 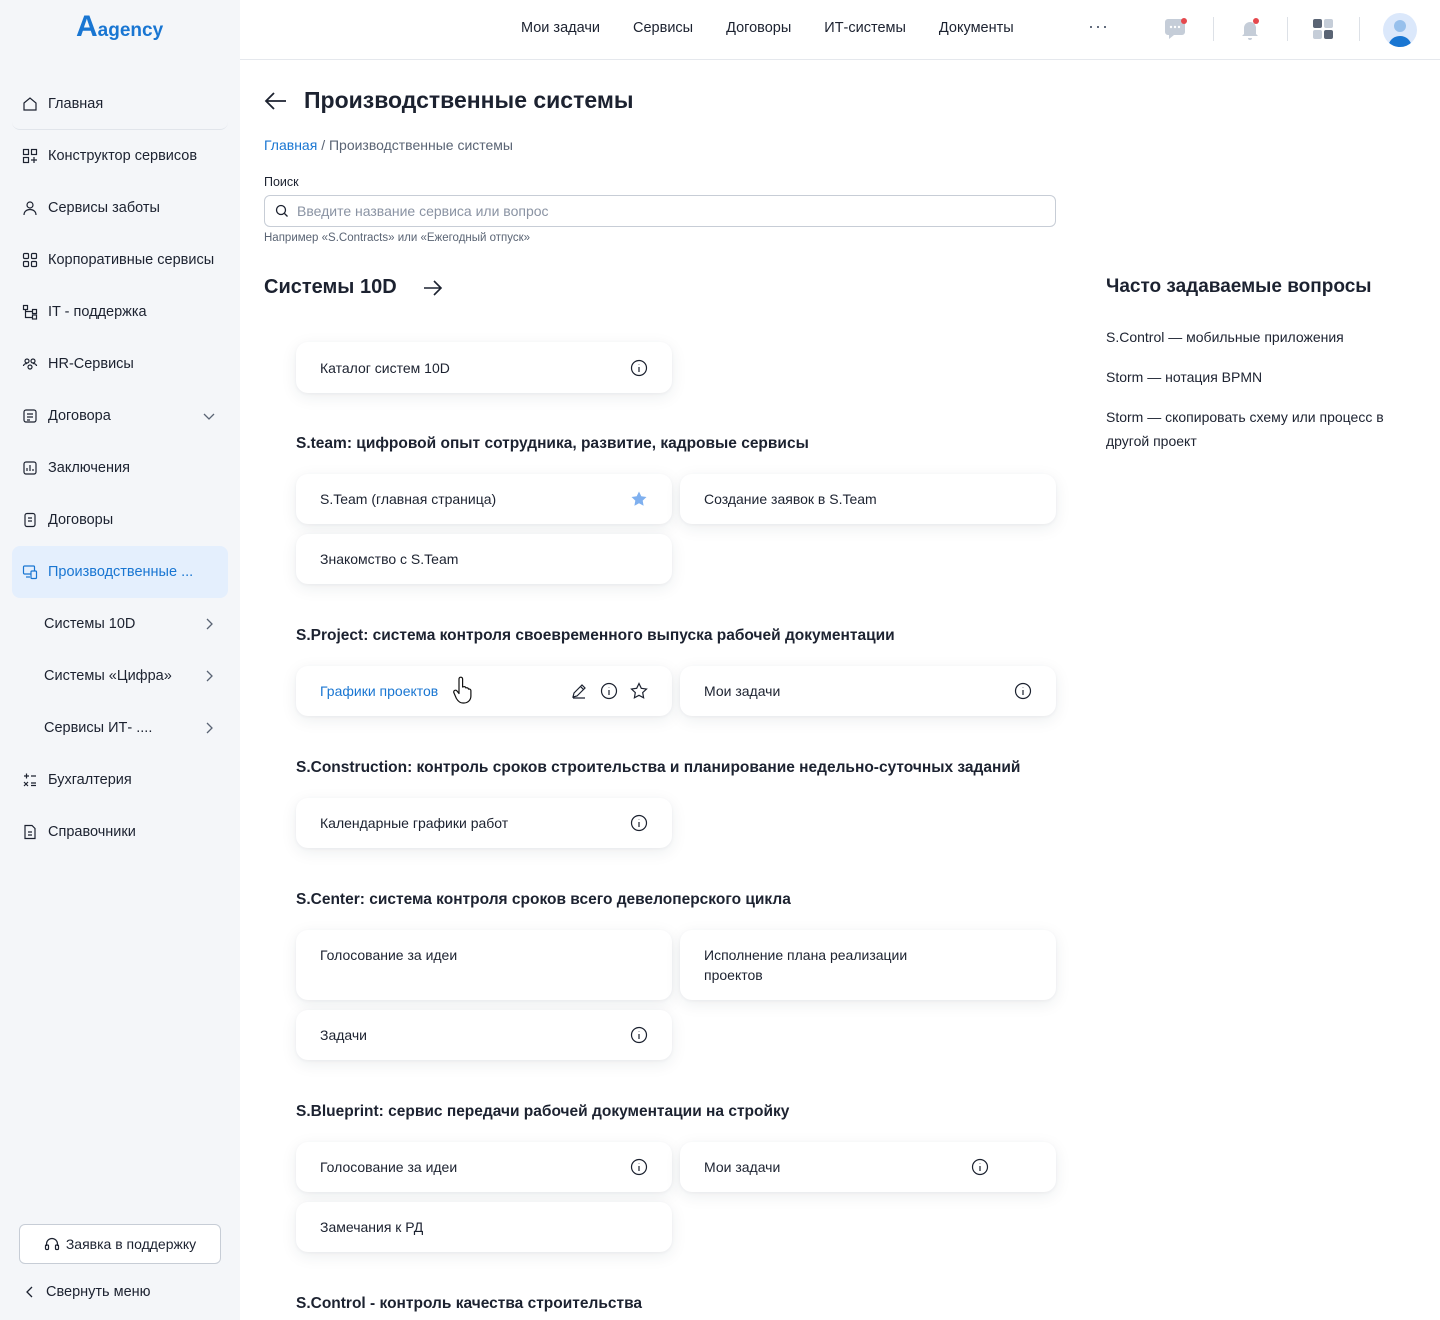 What do you see at coordinates (344, 1035) in the screenshot?
I see `service-card-label: Задачи` at bounding box center [344, 1035].